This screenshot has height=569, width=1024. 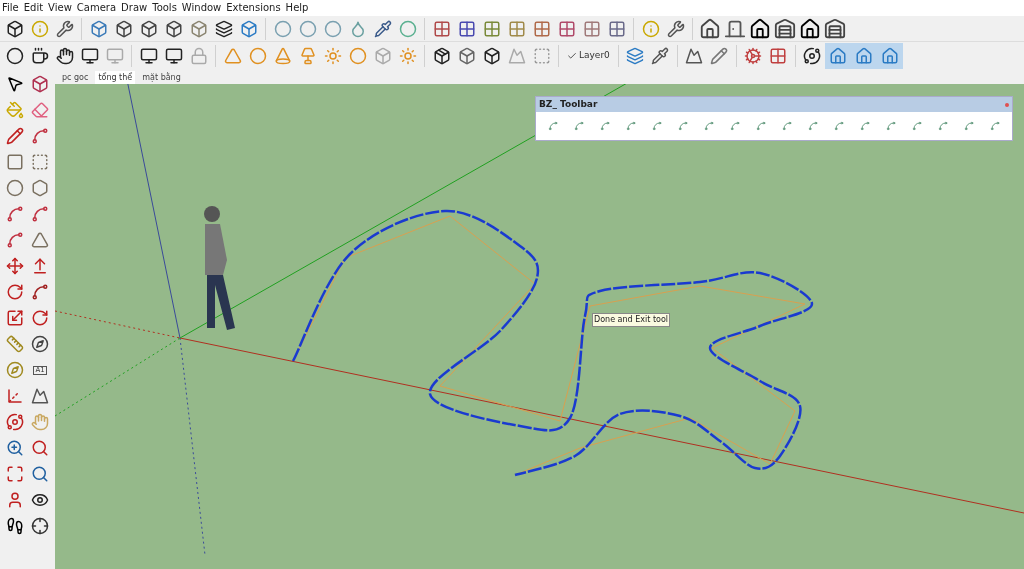 What do you see at coordinates (75, 77) in the screenshot?
I see `scene-tab: pc goc` at bounding box center [75, 77].